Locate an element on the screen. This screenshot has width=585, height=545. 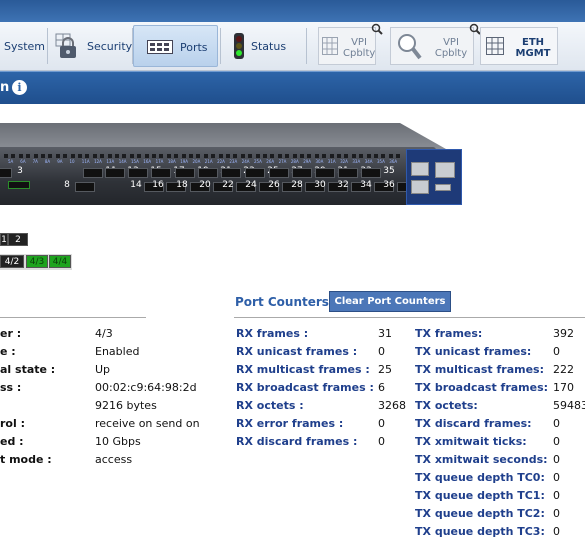
port-label-text: 28A is located at coordinates (294, 161).